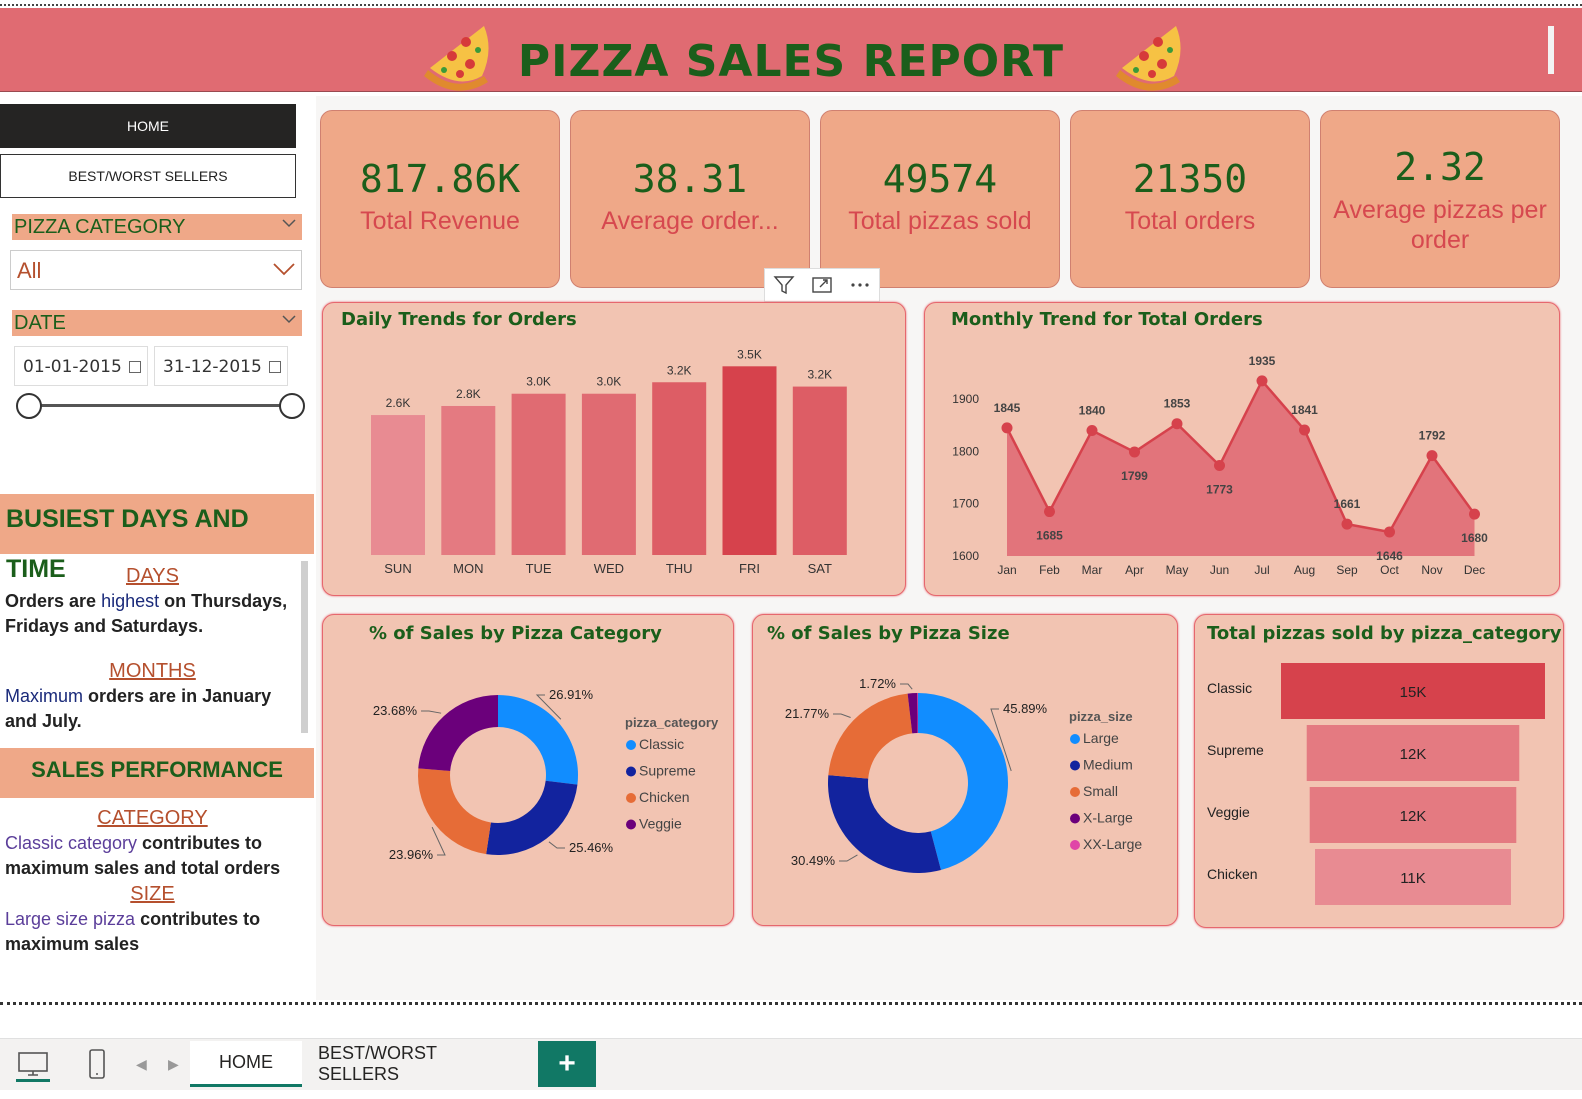 This screenshot has width=1582, height=1099. Describe the element at coordinates (609, 568) in the screenshot. I see `x-tick-label: WED` at that location.